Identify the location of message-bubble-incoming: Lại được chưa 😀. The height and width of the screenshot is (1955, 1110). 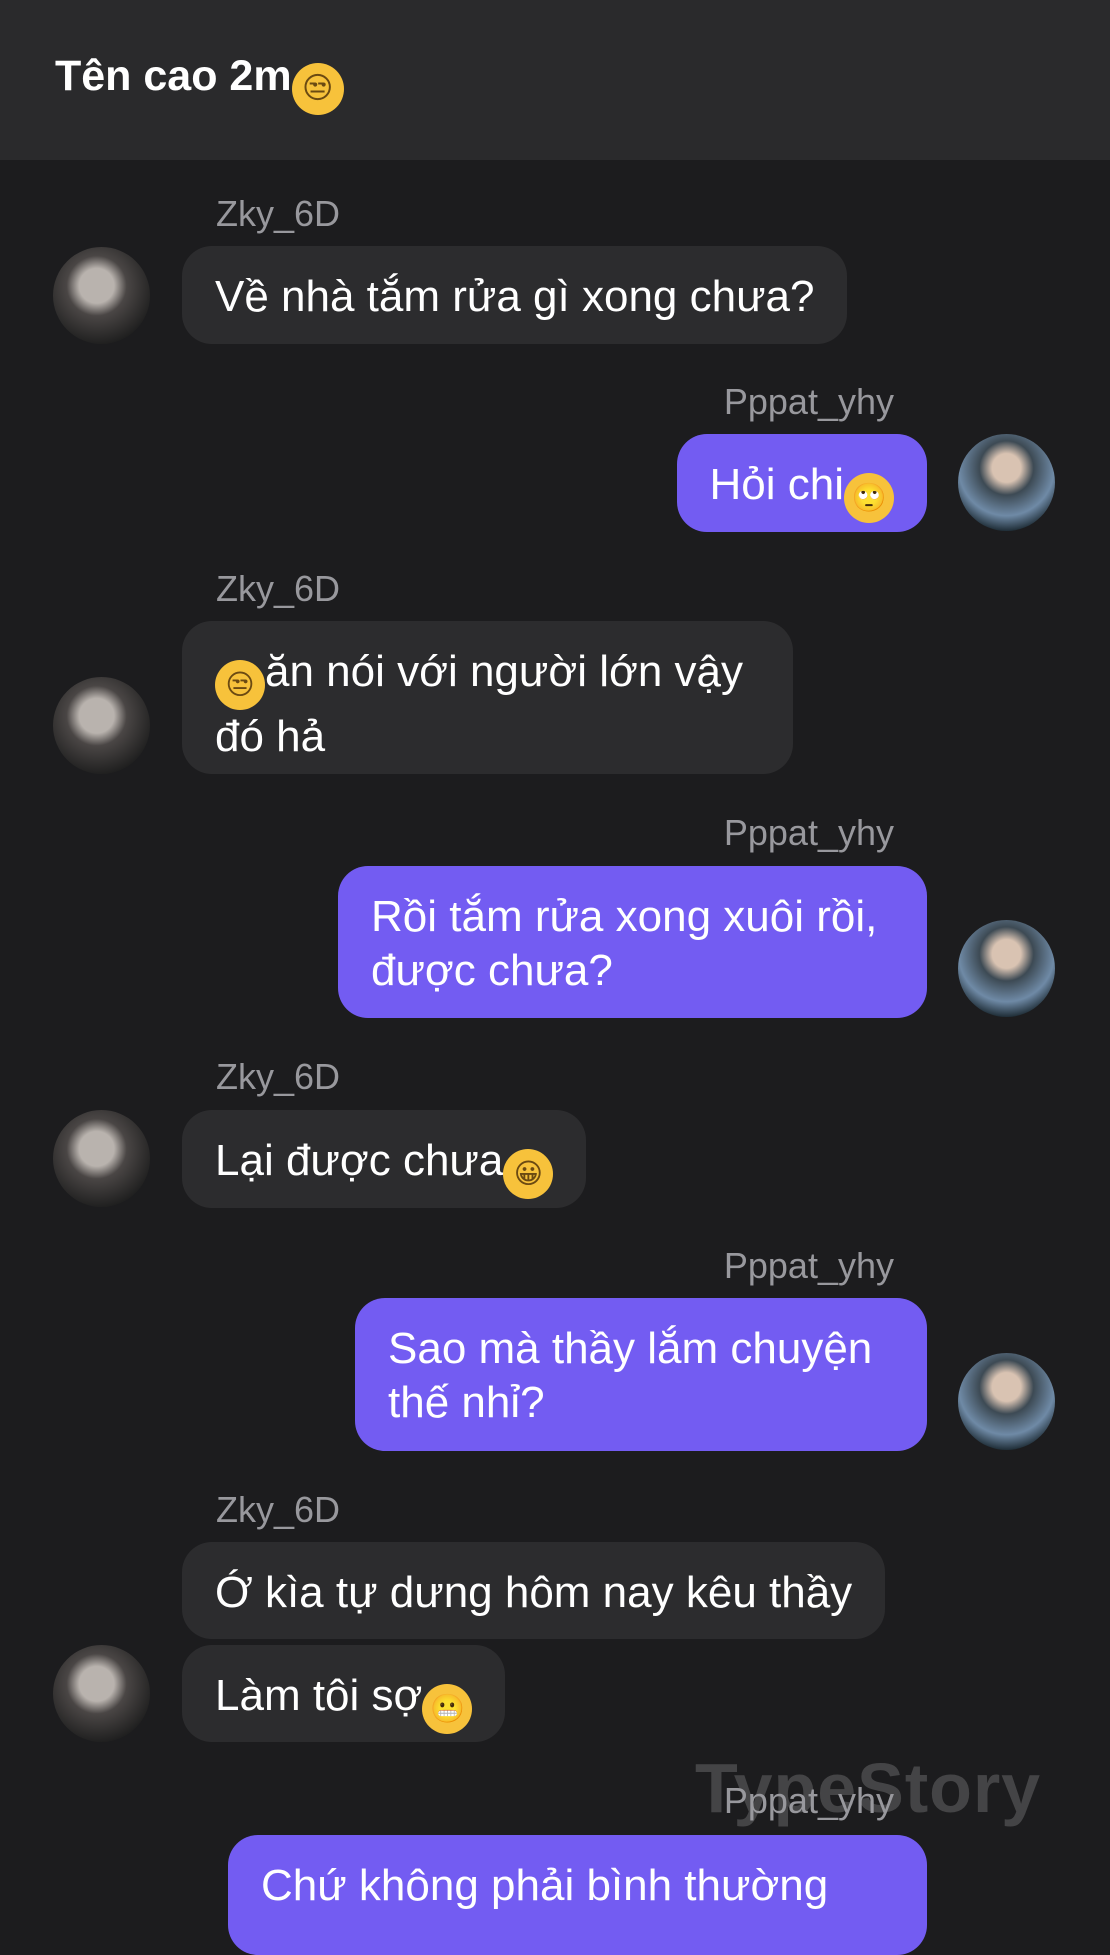
(384, 1159).